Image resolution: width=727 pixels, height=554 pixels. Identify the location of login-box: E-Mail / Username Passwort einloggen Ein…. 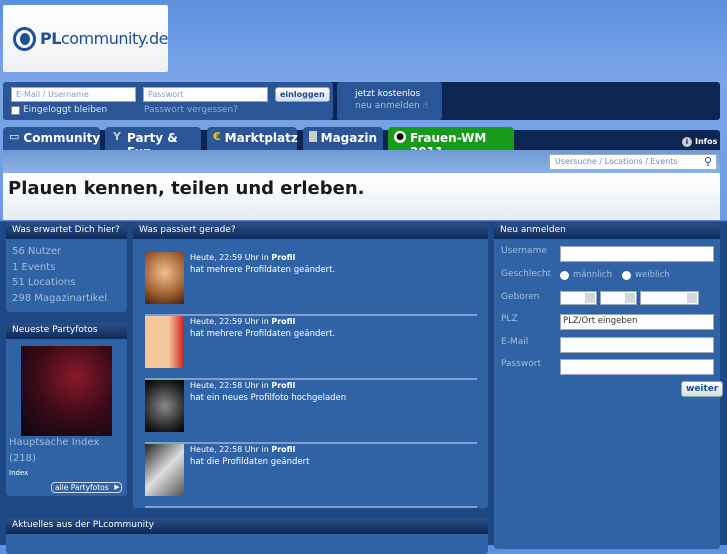
(168, 101).